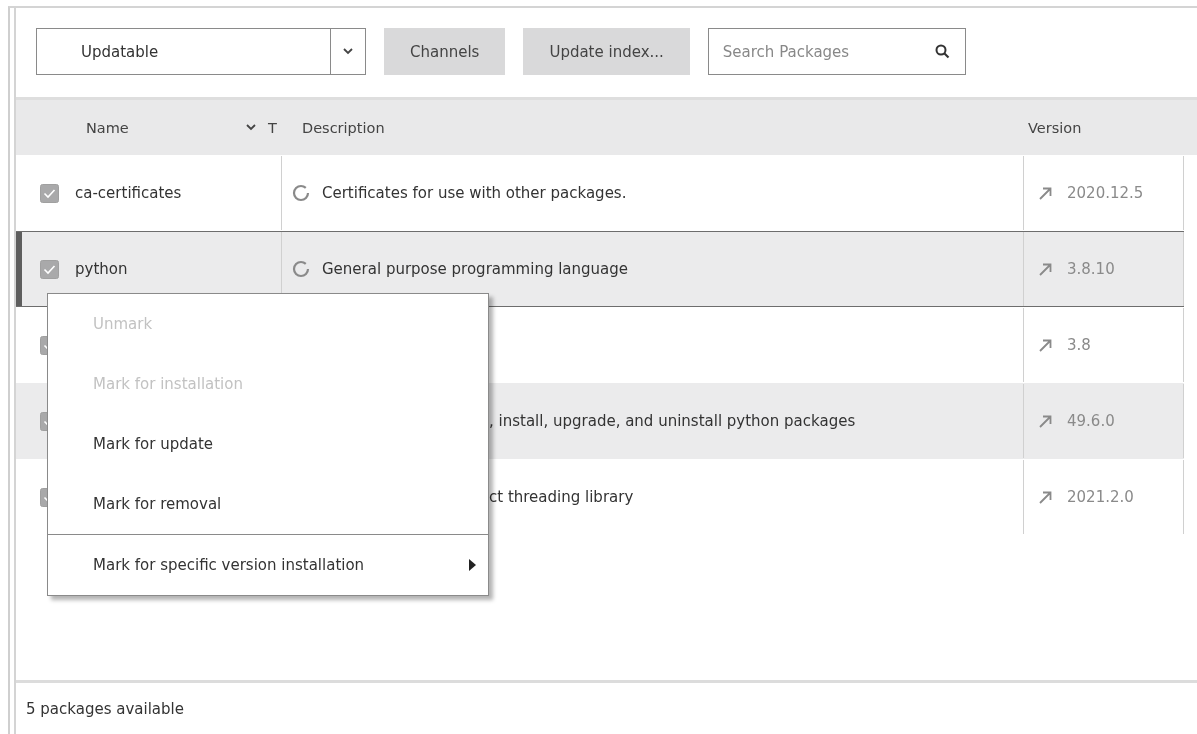  Describe the element at coordinates (1091, 269) in the screenshot. I see `package-version: 3.8.10` at that location.